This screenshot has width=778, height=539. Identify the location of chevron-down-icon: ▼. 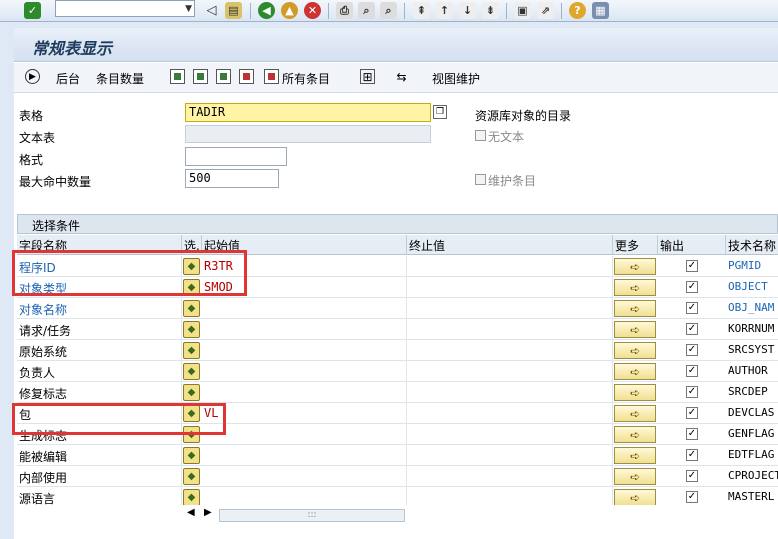
(188, 9).